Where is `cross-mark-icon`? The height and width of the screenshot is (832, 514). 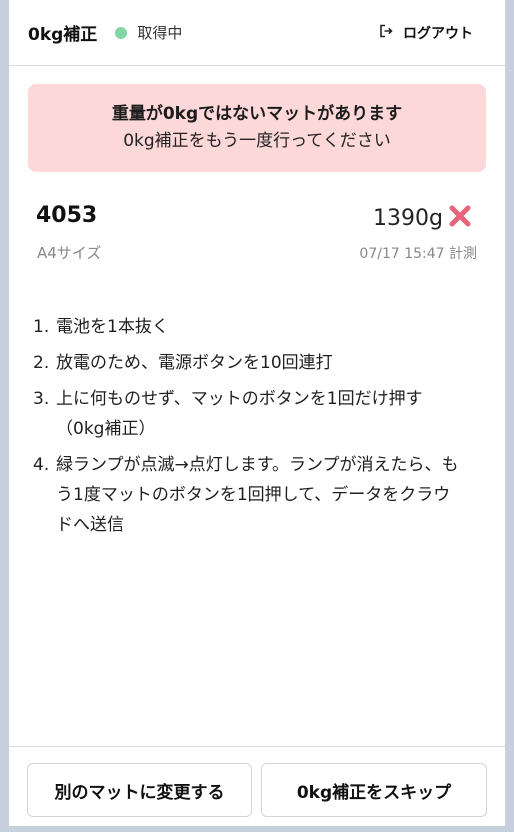 cross-mark-icon is located at coordinates (460, 218).